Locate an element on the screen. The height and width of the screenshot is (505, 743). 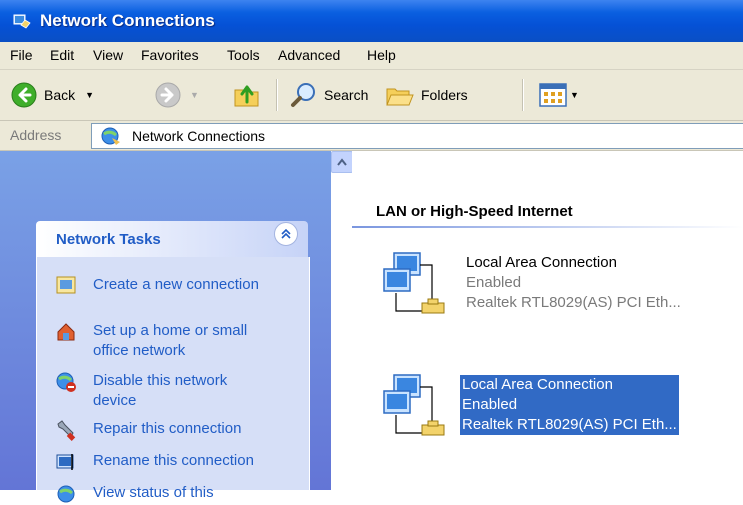
search-button: Search is located at coordinates (329, 95).